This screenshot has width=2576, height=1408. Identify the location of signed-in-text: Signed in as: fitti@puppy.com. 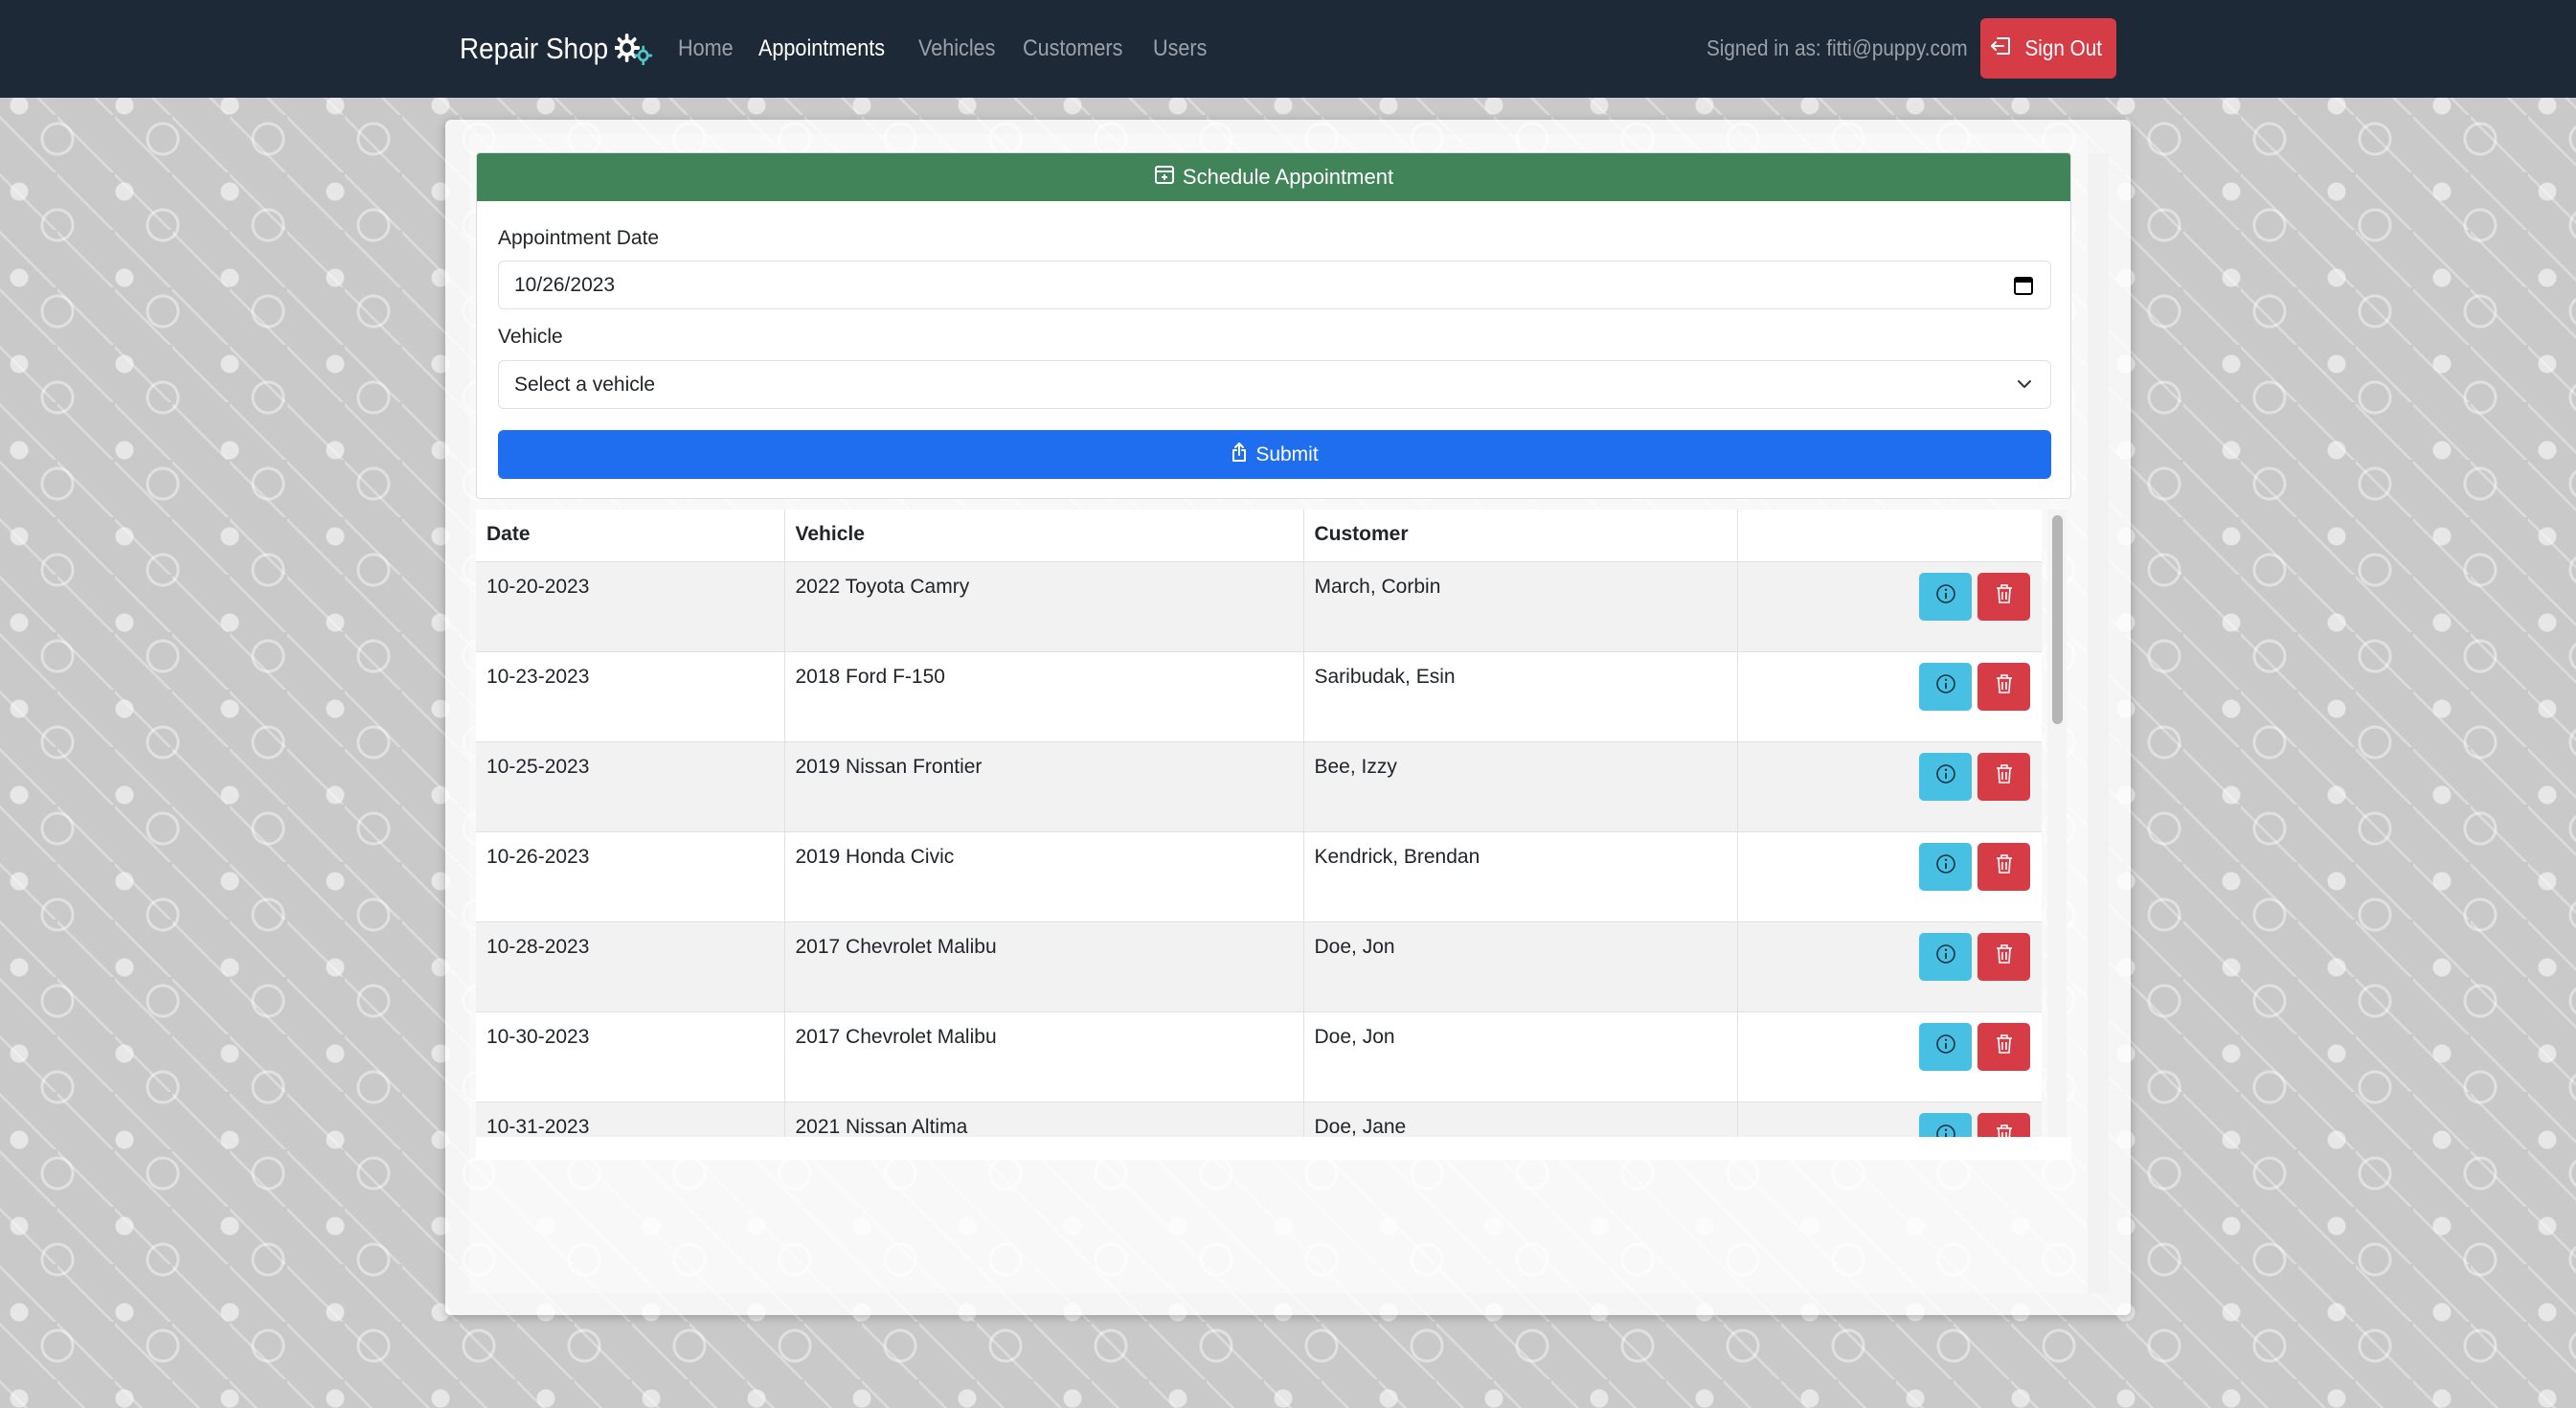
(1837, 47).